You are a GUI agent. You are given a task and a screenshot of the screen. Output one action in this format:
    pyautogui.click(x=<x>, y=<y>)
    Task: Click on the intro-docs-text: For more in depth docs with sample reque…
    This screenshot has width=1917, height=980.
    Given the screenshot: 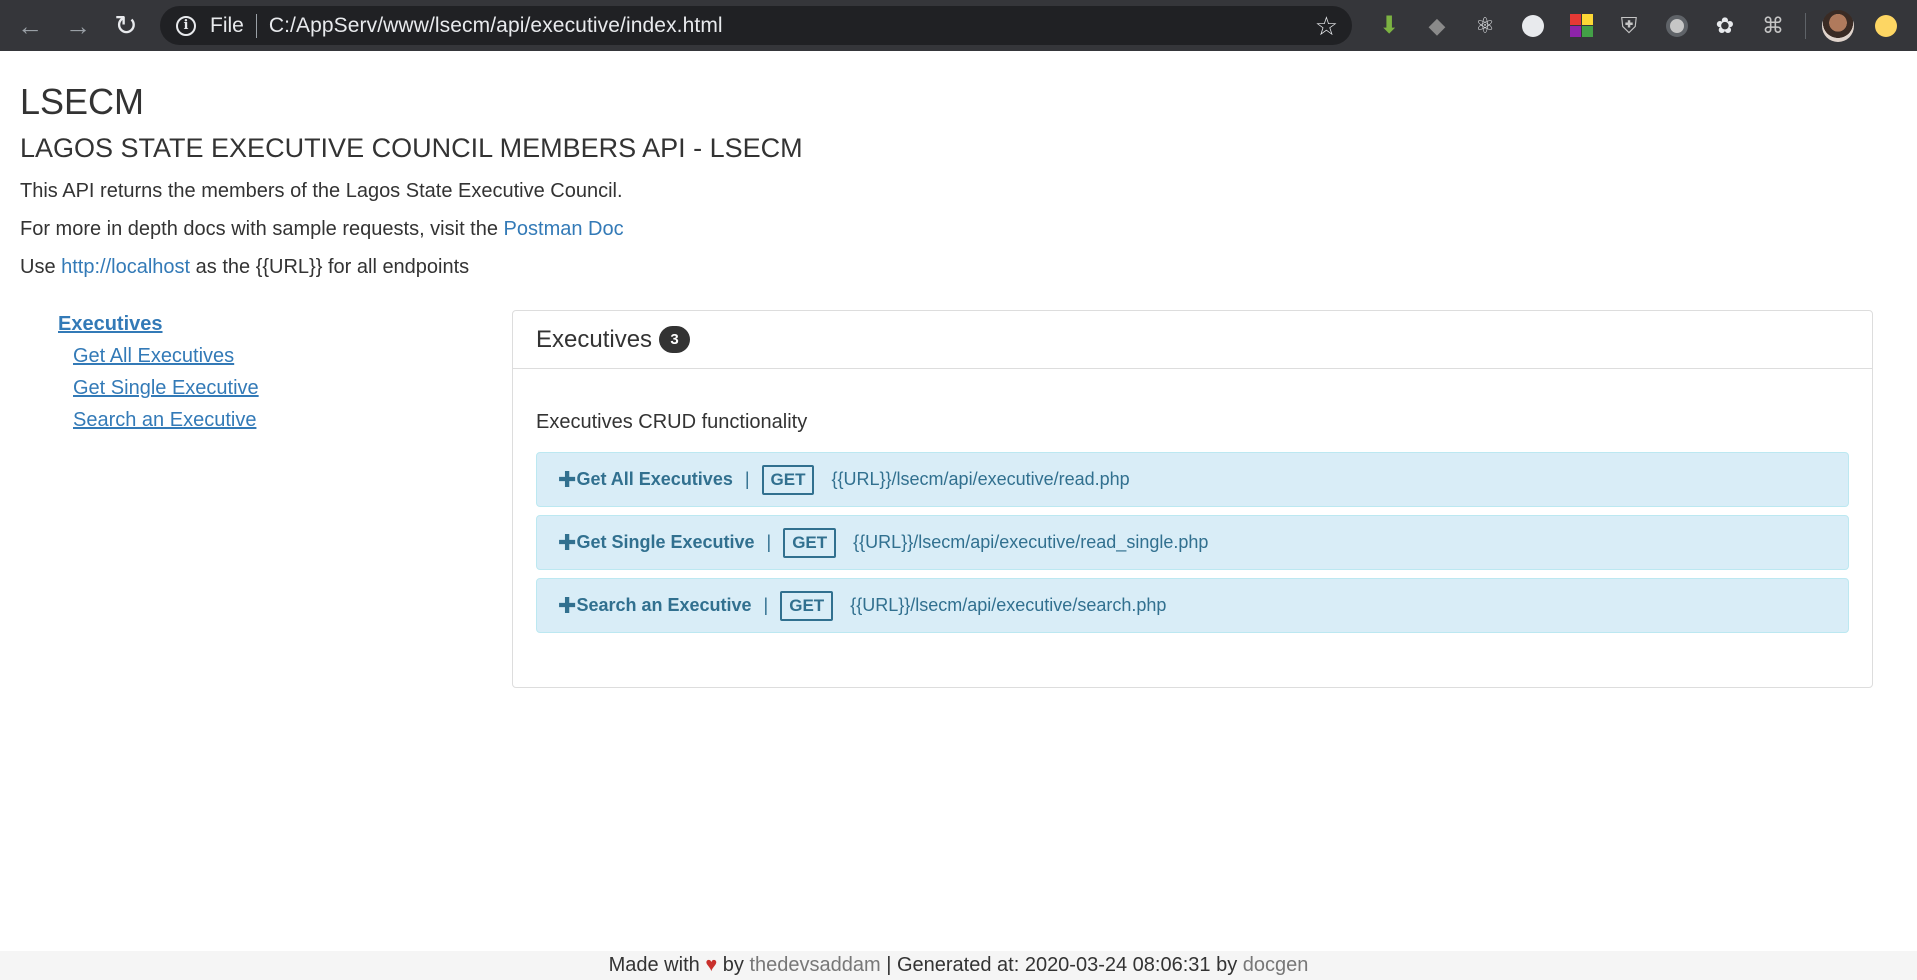 What is the action you would take?
    pyautogui.click(x=262, y=229)
    